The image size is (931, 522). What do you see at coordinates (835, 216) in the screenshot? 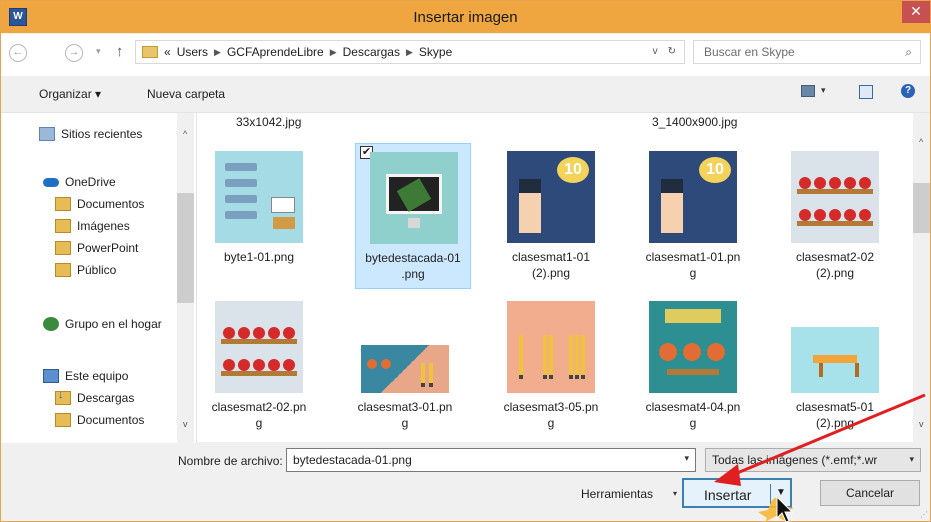
I see `file-tile: clasesmat2-02 (2).png` at bounding box center [835, 216].